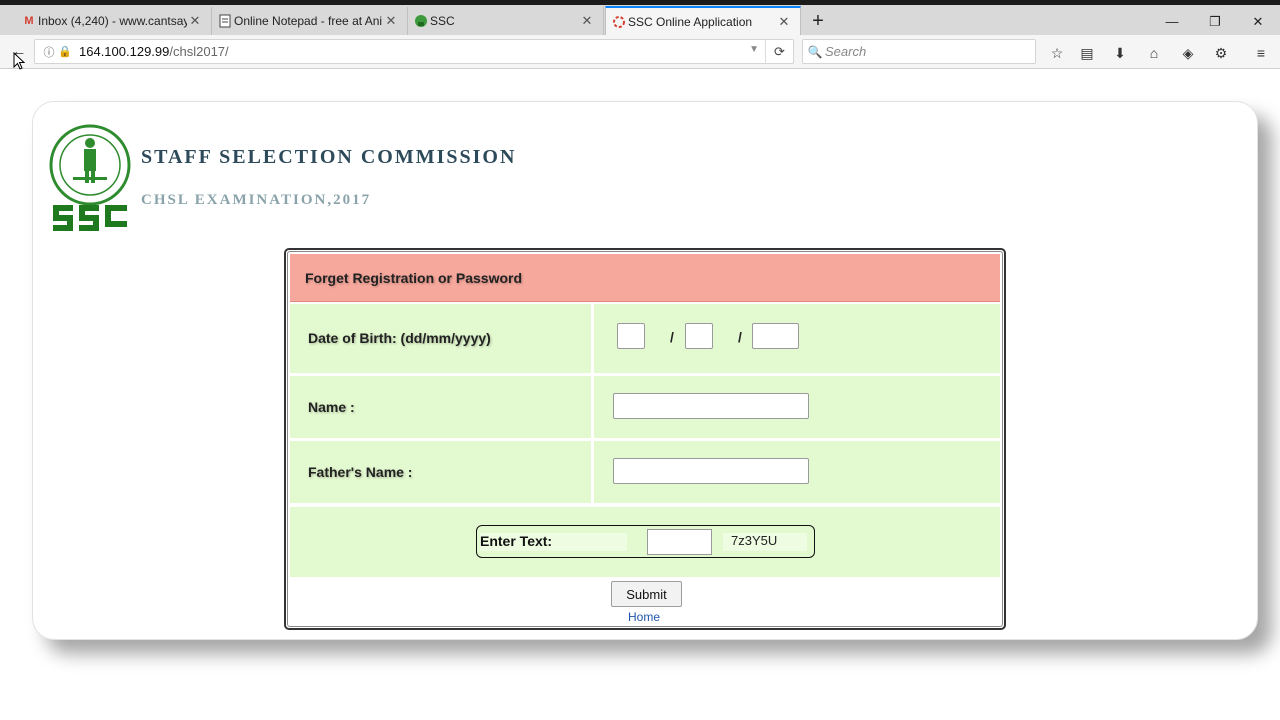 This screenshot has width=1280, height=720. Describe the element at coordinates (1261, 53) in the screenshot. I see `menu-icon: ≡` at that location.